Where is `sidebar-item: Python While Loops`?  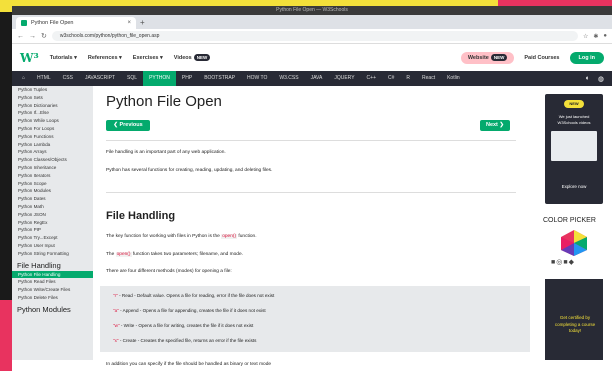 sidebar-item: Python While Loops is located at coordinates (52, 121).